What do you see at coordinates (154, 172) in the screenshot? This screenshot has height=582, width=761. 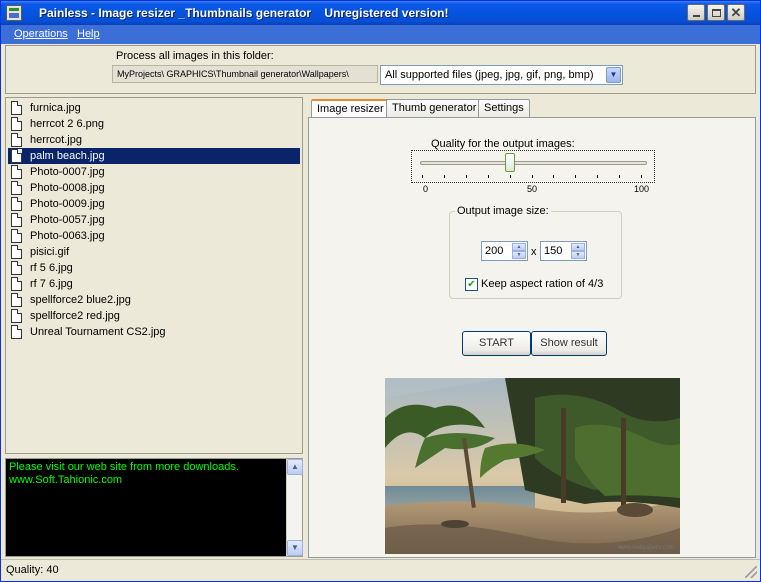 I see `file-list-item: Photo-0007.jpg` at bounding box center [154, 172].